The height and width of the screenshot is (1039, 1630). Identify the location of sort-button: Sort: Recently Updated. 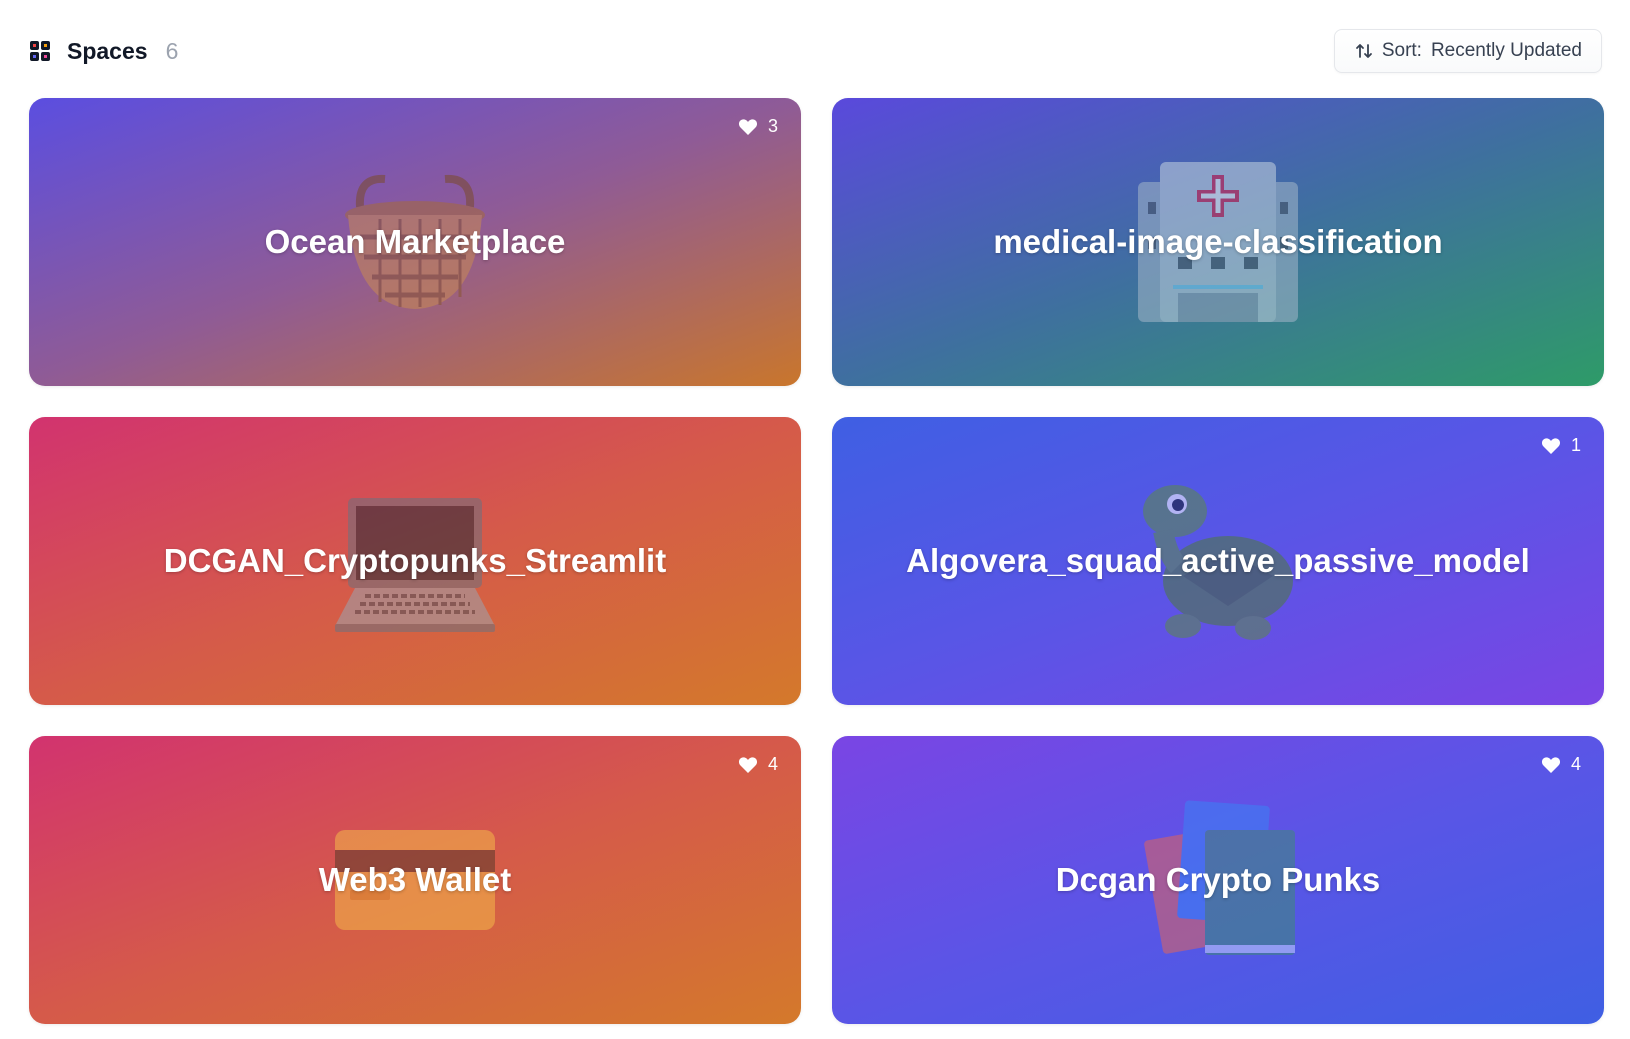
(1467, 51).